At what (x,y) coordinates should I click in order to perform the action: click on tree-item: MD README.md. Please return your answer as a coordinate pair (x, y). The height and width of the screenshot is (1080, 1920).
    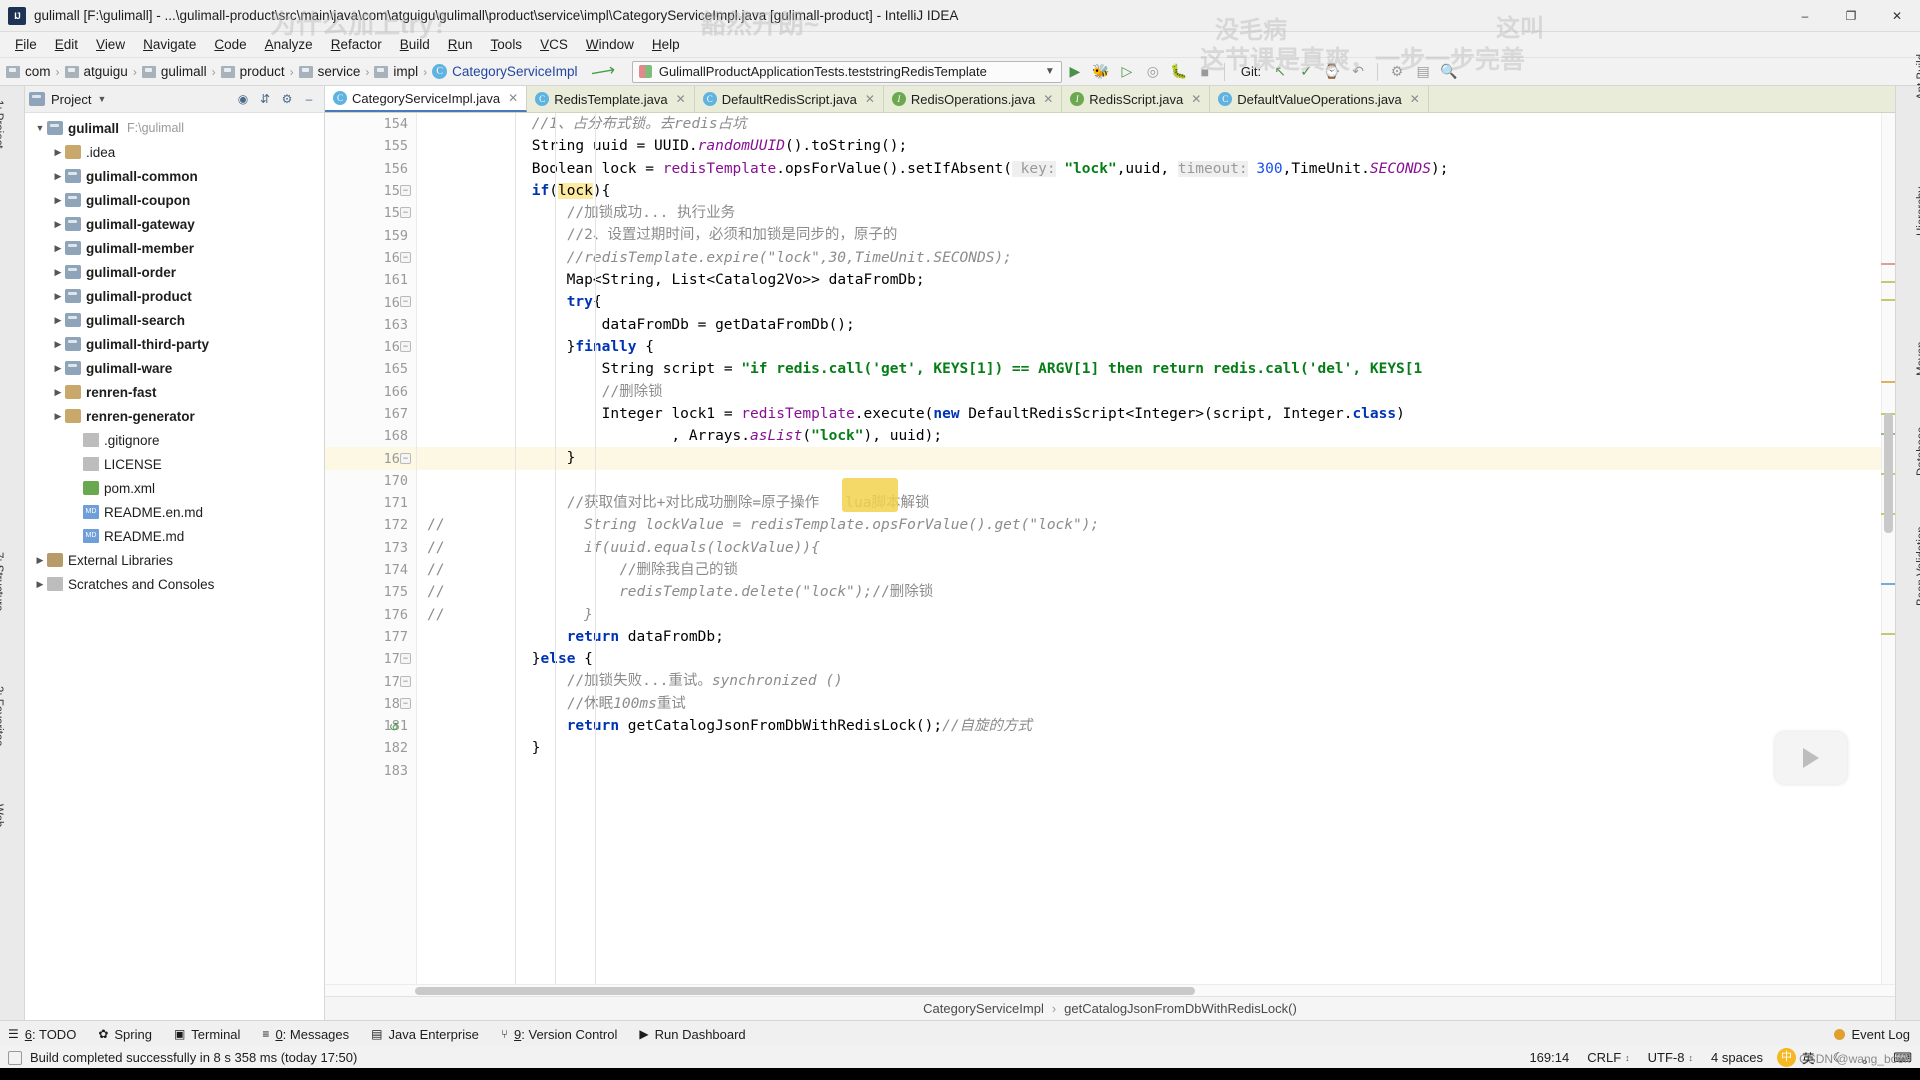
    Looking at the image, I should click on (174, 536).